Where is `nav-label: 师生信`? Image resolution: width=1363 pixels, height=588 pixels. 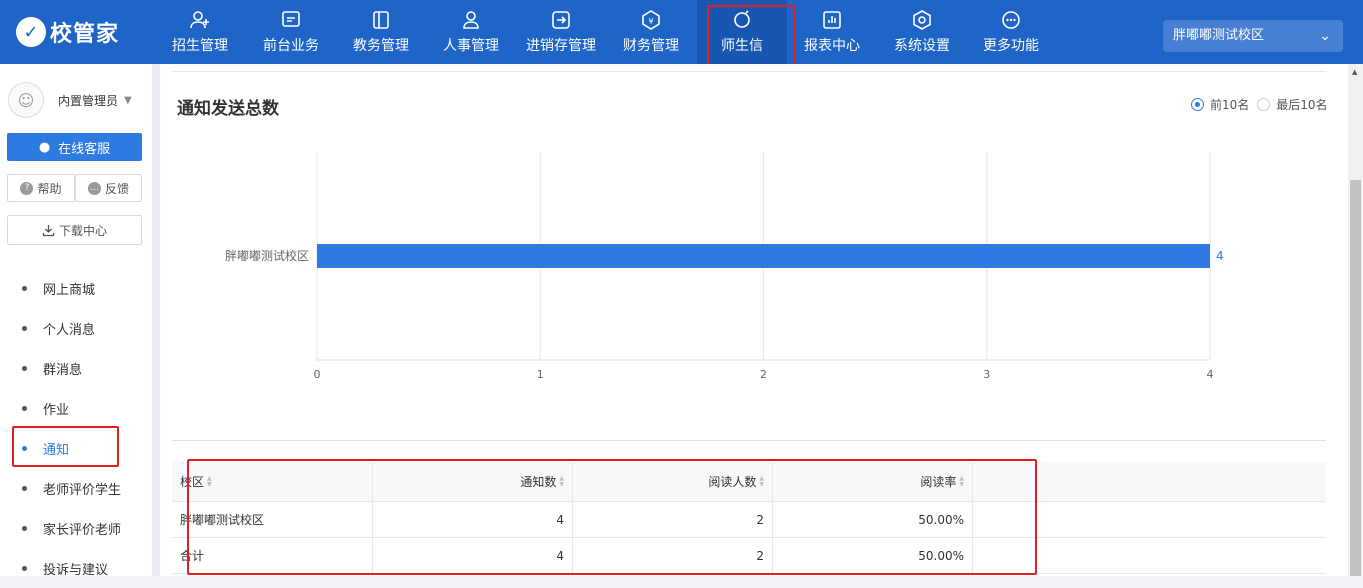 nav-label: 师生信 is located at coordinates (742, 46).